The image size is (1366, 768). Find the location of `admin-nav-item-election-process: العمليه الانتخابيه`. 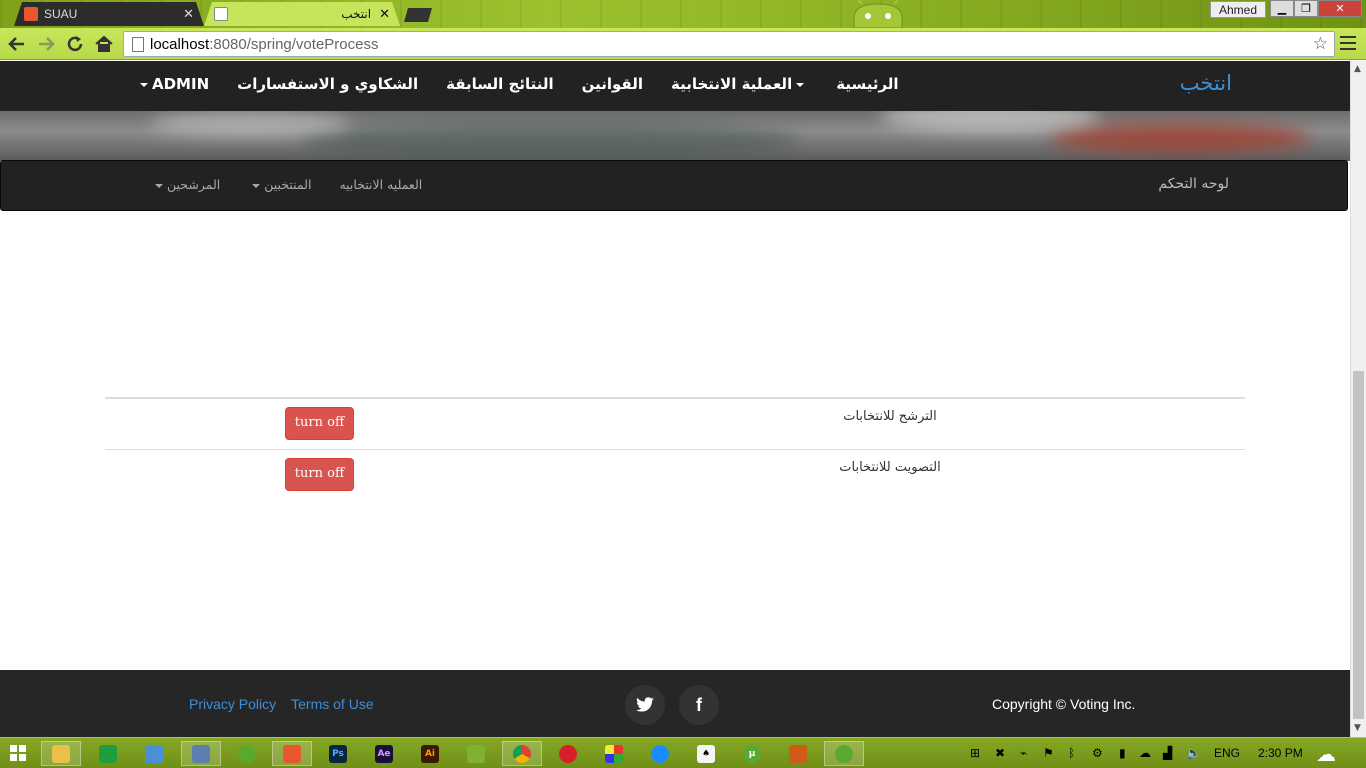

admin-nav-item-election-process: العمليه الانتخابيه is located at coordinates (380, 184).